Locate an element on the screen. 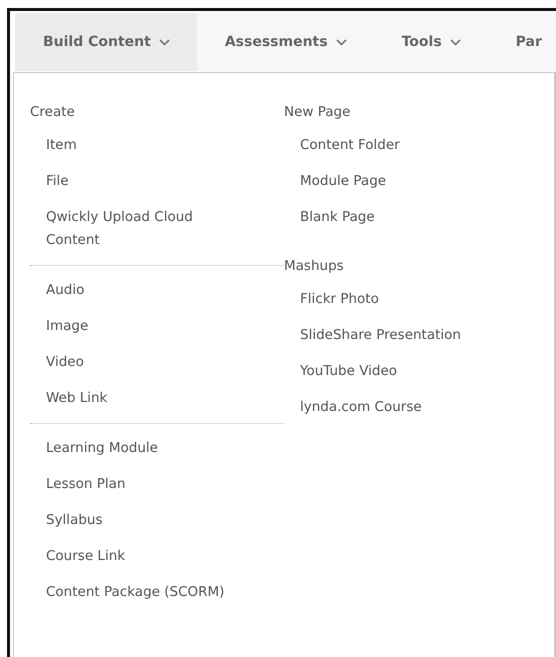 Image resolution: width=556 pixels, height=657 pixels. section-heading: New Page is located at coordinates (317, 112).